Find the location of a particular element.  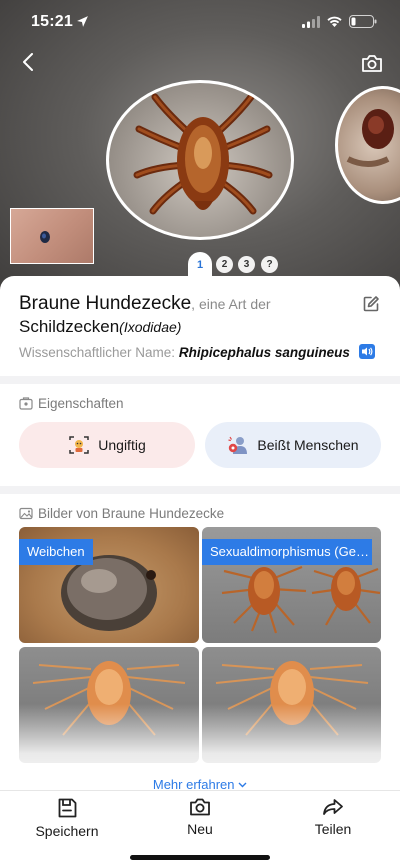

location-arrow-icon is located at coordinates (82, 21).